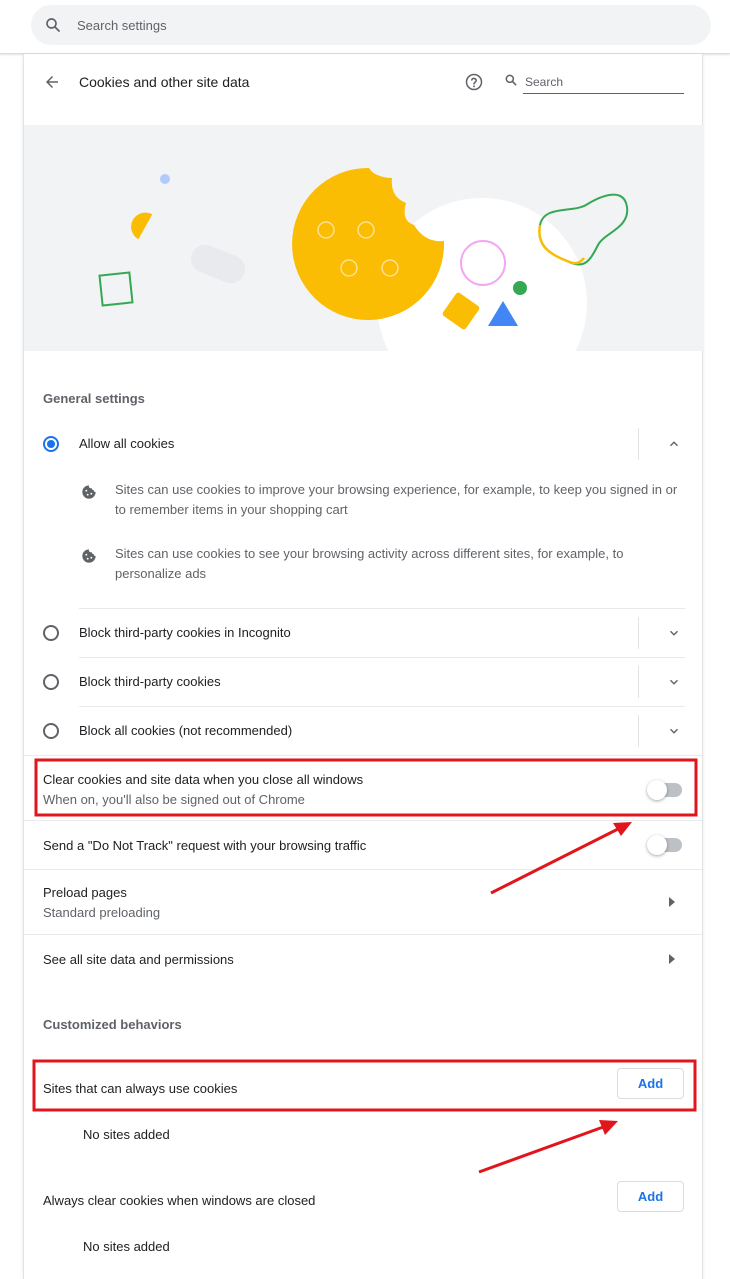 This screenshot has width=730, height=1279. I want to click on setting-sublabel: Standard preloading, so click(102, 912).